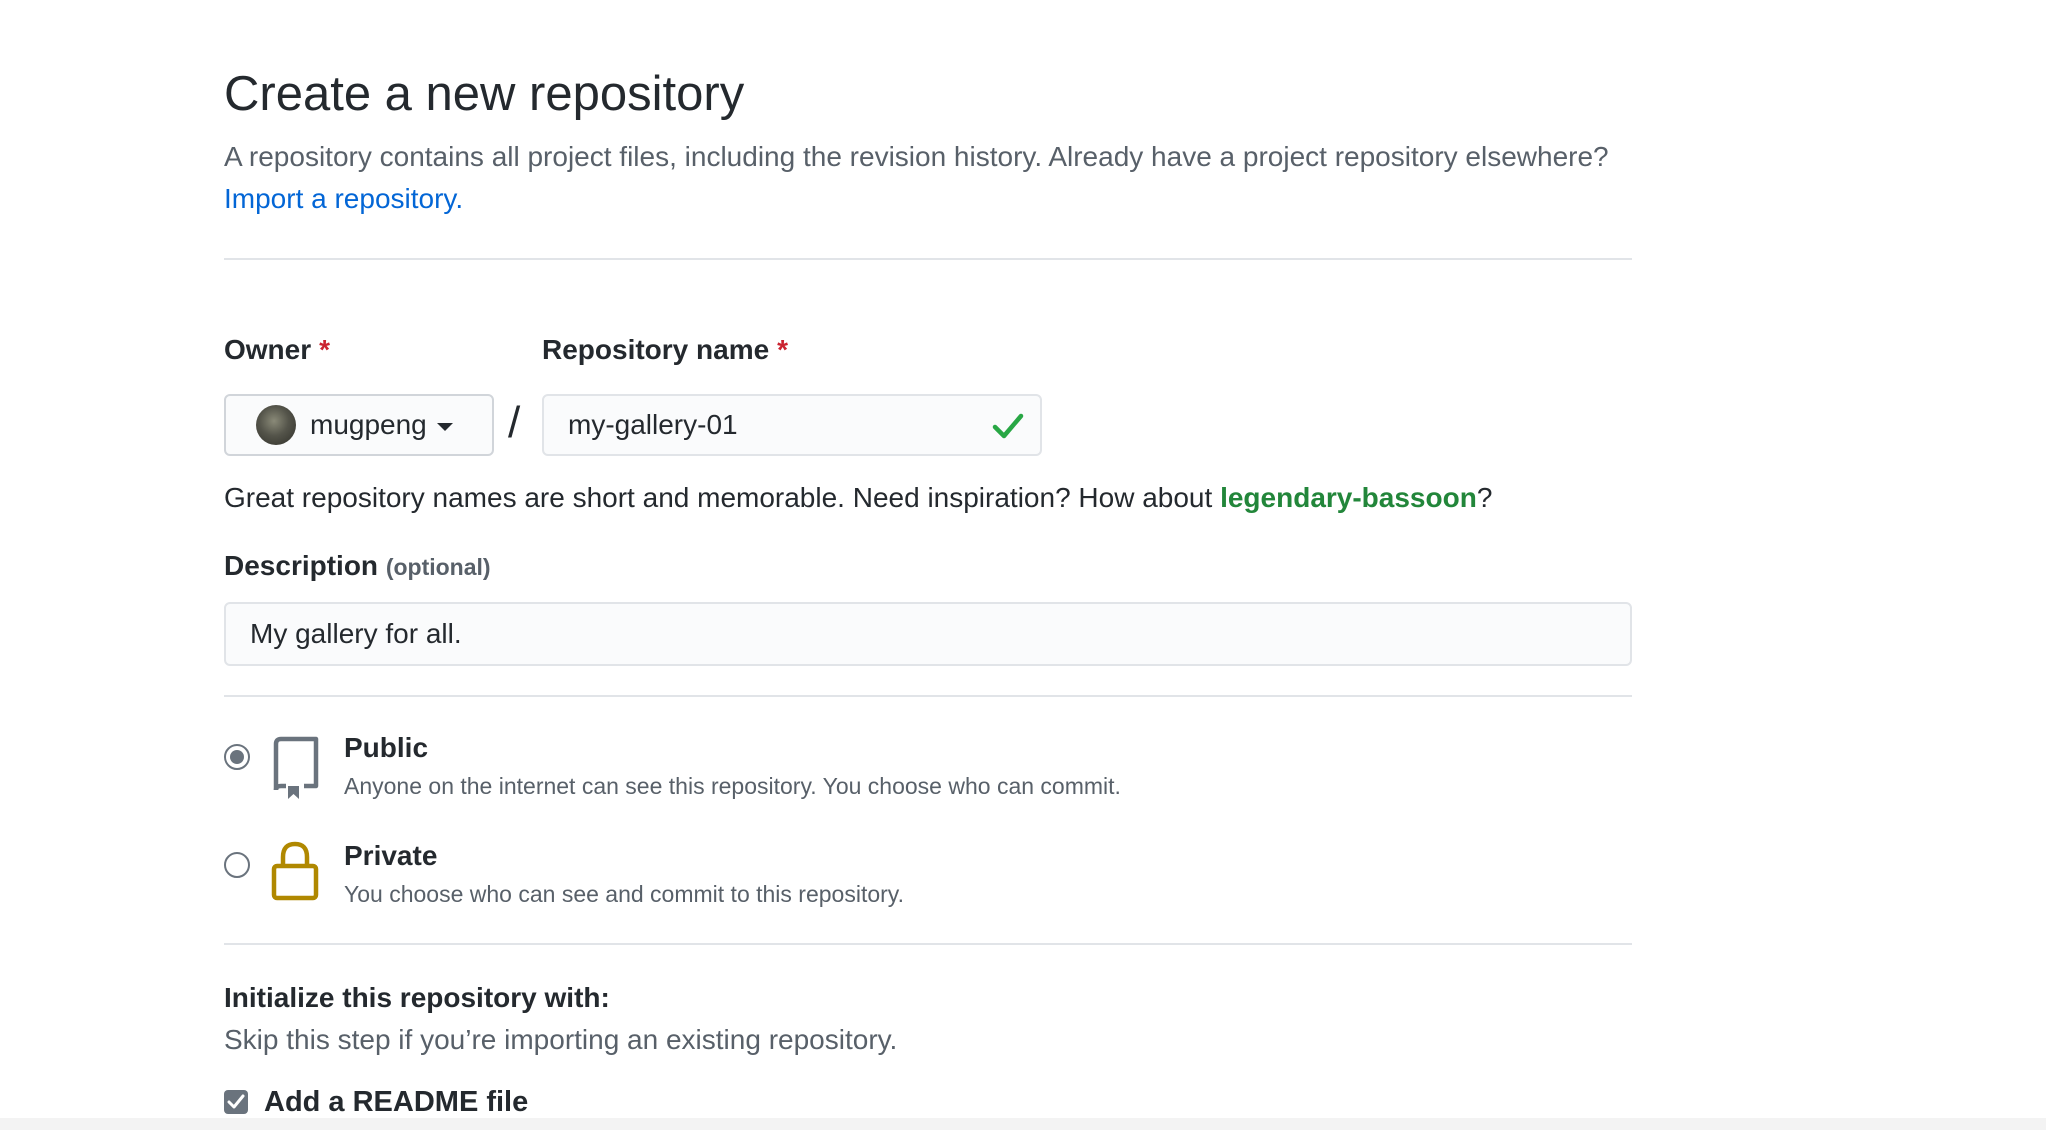  What do you see at coordinates (276, 425) in the screenshot?
I see `avatar` at bounding box center [276, 425].